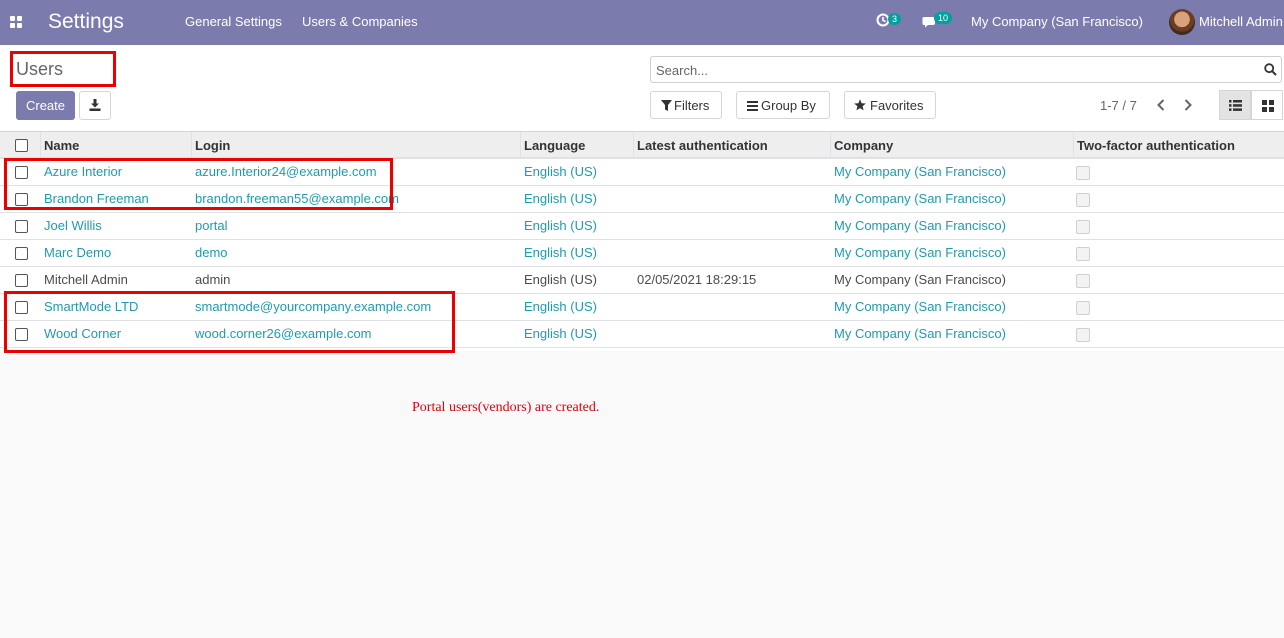 The height and width of the screenshot is (638, 1284). I want to click on cell-name: Marc Demo, so click(77, 253).